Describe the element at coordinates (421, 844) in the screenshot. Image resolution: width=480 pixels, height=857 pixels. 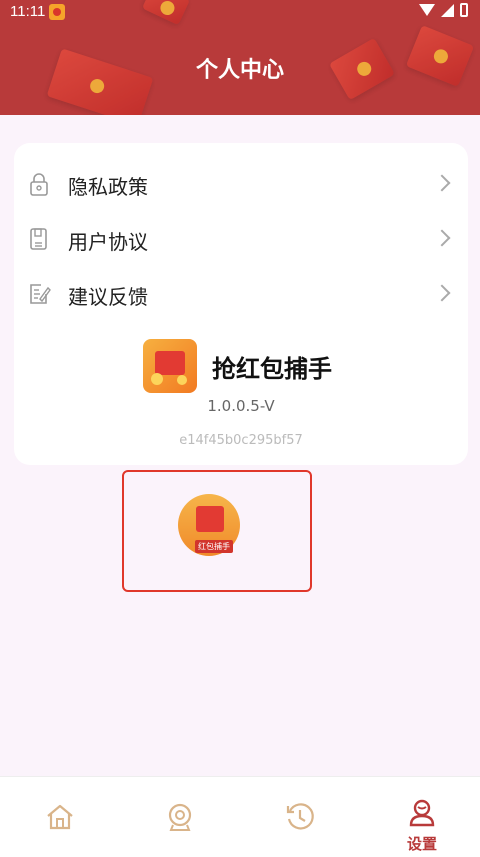
I see `tab-settings-label: 设置` at that location.